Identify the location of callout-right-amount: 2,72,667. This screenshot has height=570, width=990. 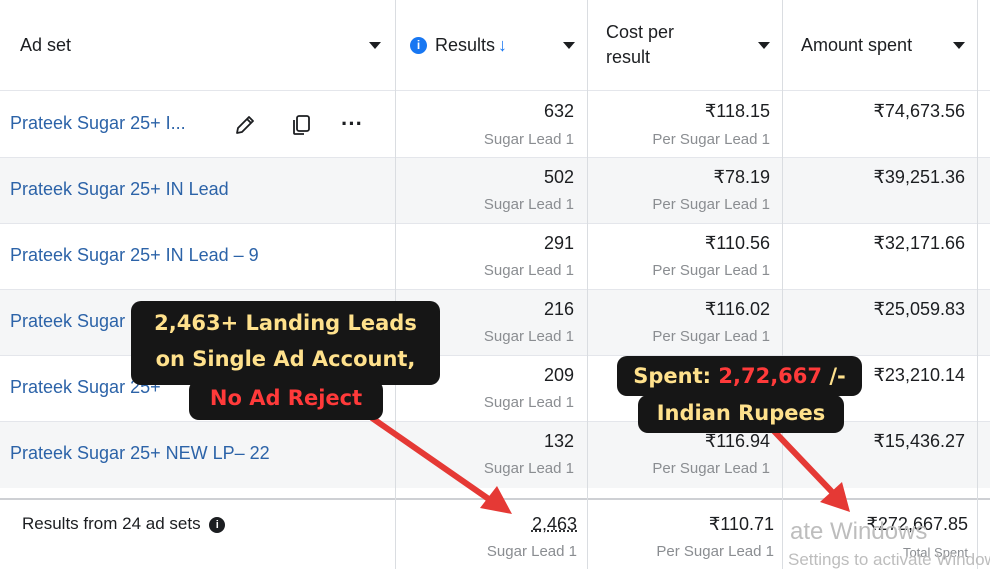
(770, 376).